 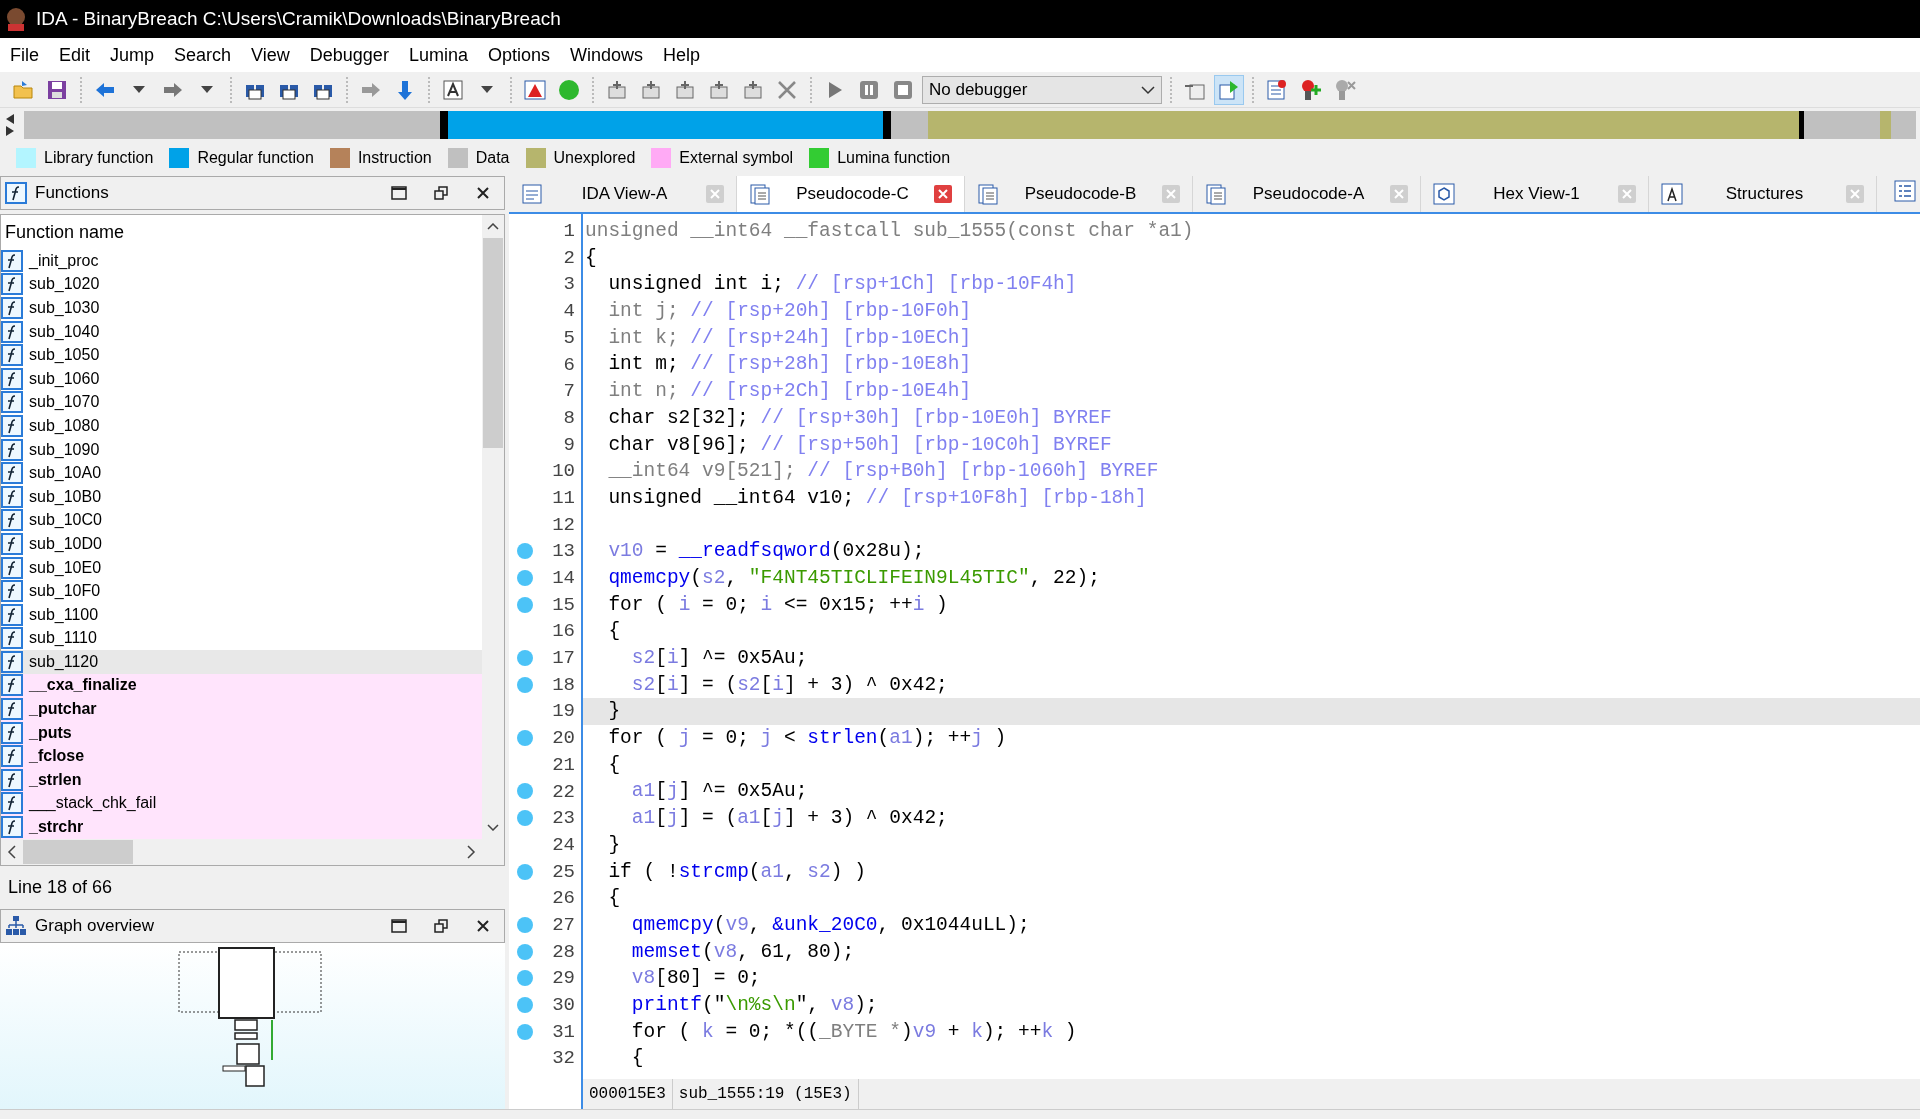 I want to click on function-list-item: sub_1040, so click(x=241, y=331).